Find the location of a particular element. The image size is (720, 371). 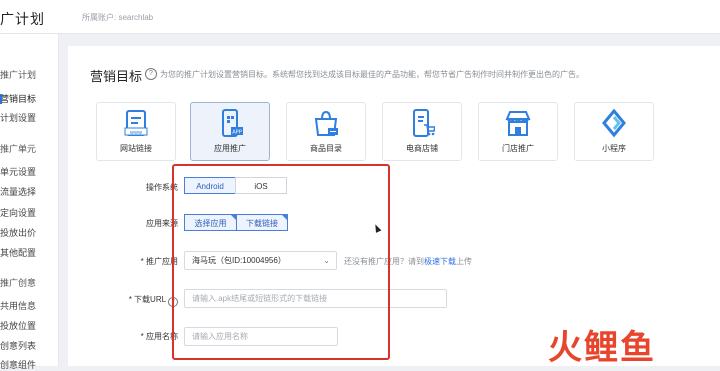

section-title: 营销目标 is located at coordinates (116, 76).